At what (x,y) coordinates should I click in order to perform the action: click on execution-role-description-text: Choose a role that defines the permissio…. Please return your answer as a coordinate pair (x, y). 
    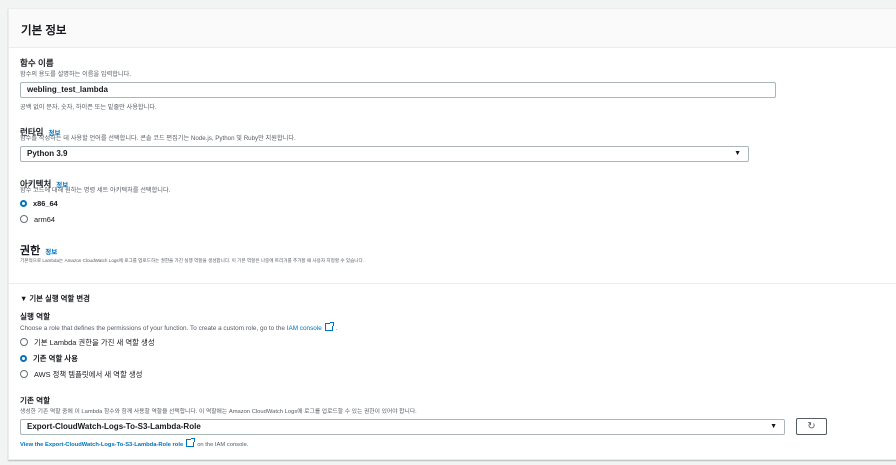
    Looking at the image, I should click on (153, 328).